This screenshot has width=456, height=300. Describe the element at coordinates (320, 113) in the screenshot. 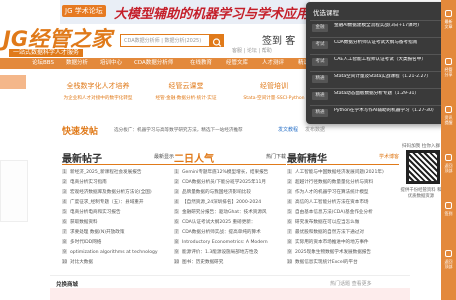

I see `popup-item-tag: 精通` at that location.